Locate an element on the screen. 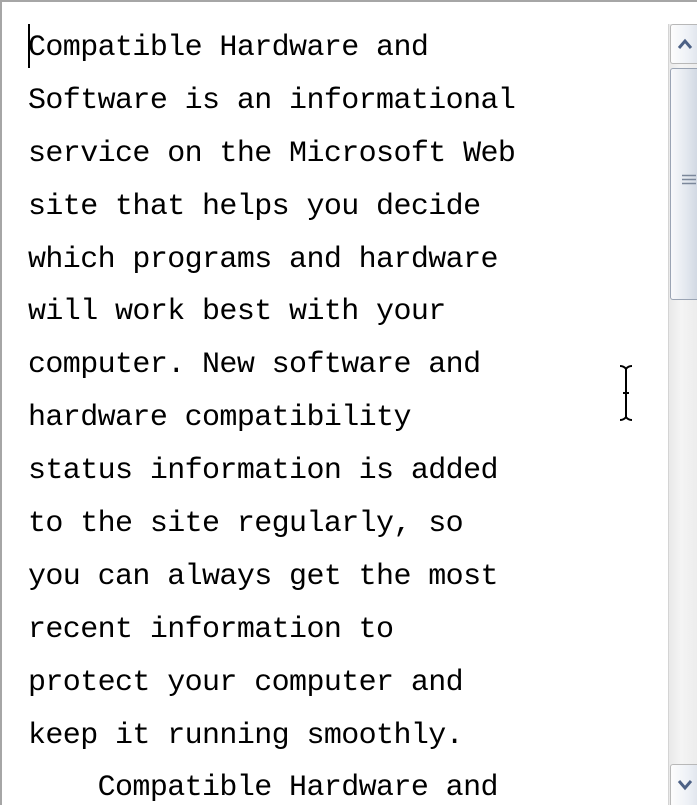  text-line: site that helps you decide is located at coordinates (254, 206).